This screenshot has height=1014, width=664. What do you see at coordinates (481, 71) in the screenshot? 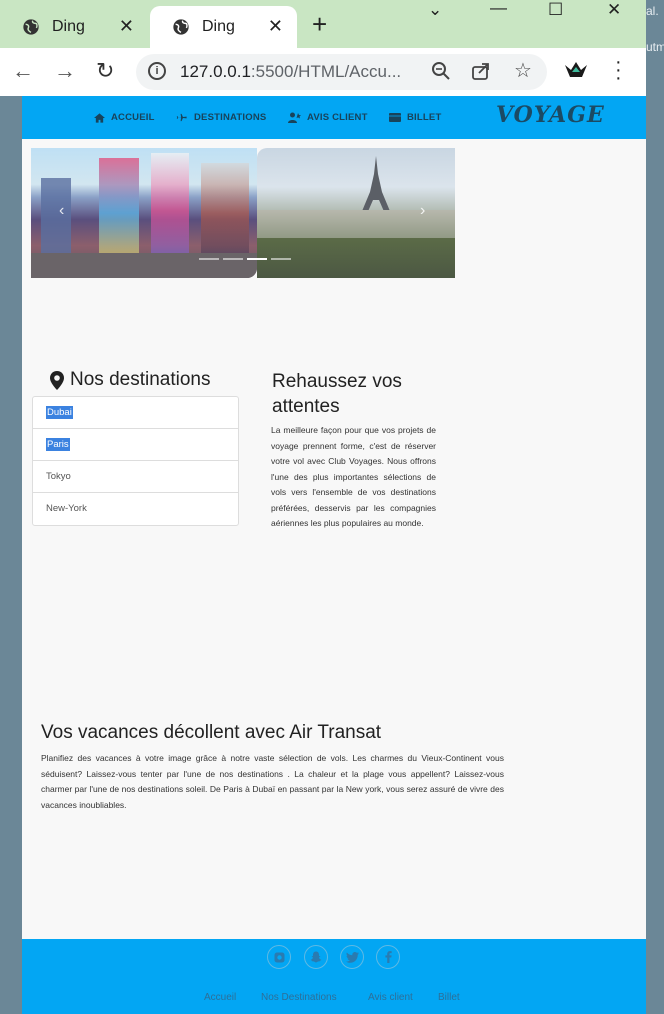
I see `share-icon` at bounding box center [481, 71].